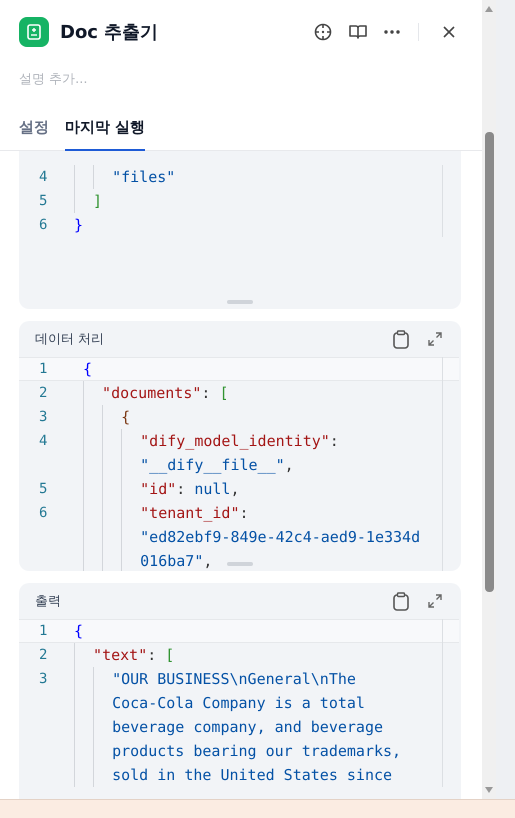  What do you see at coordinates (97, 201) in the screenshot?
I see `code-line: ]` at bounding box center [97, 201].